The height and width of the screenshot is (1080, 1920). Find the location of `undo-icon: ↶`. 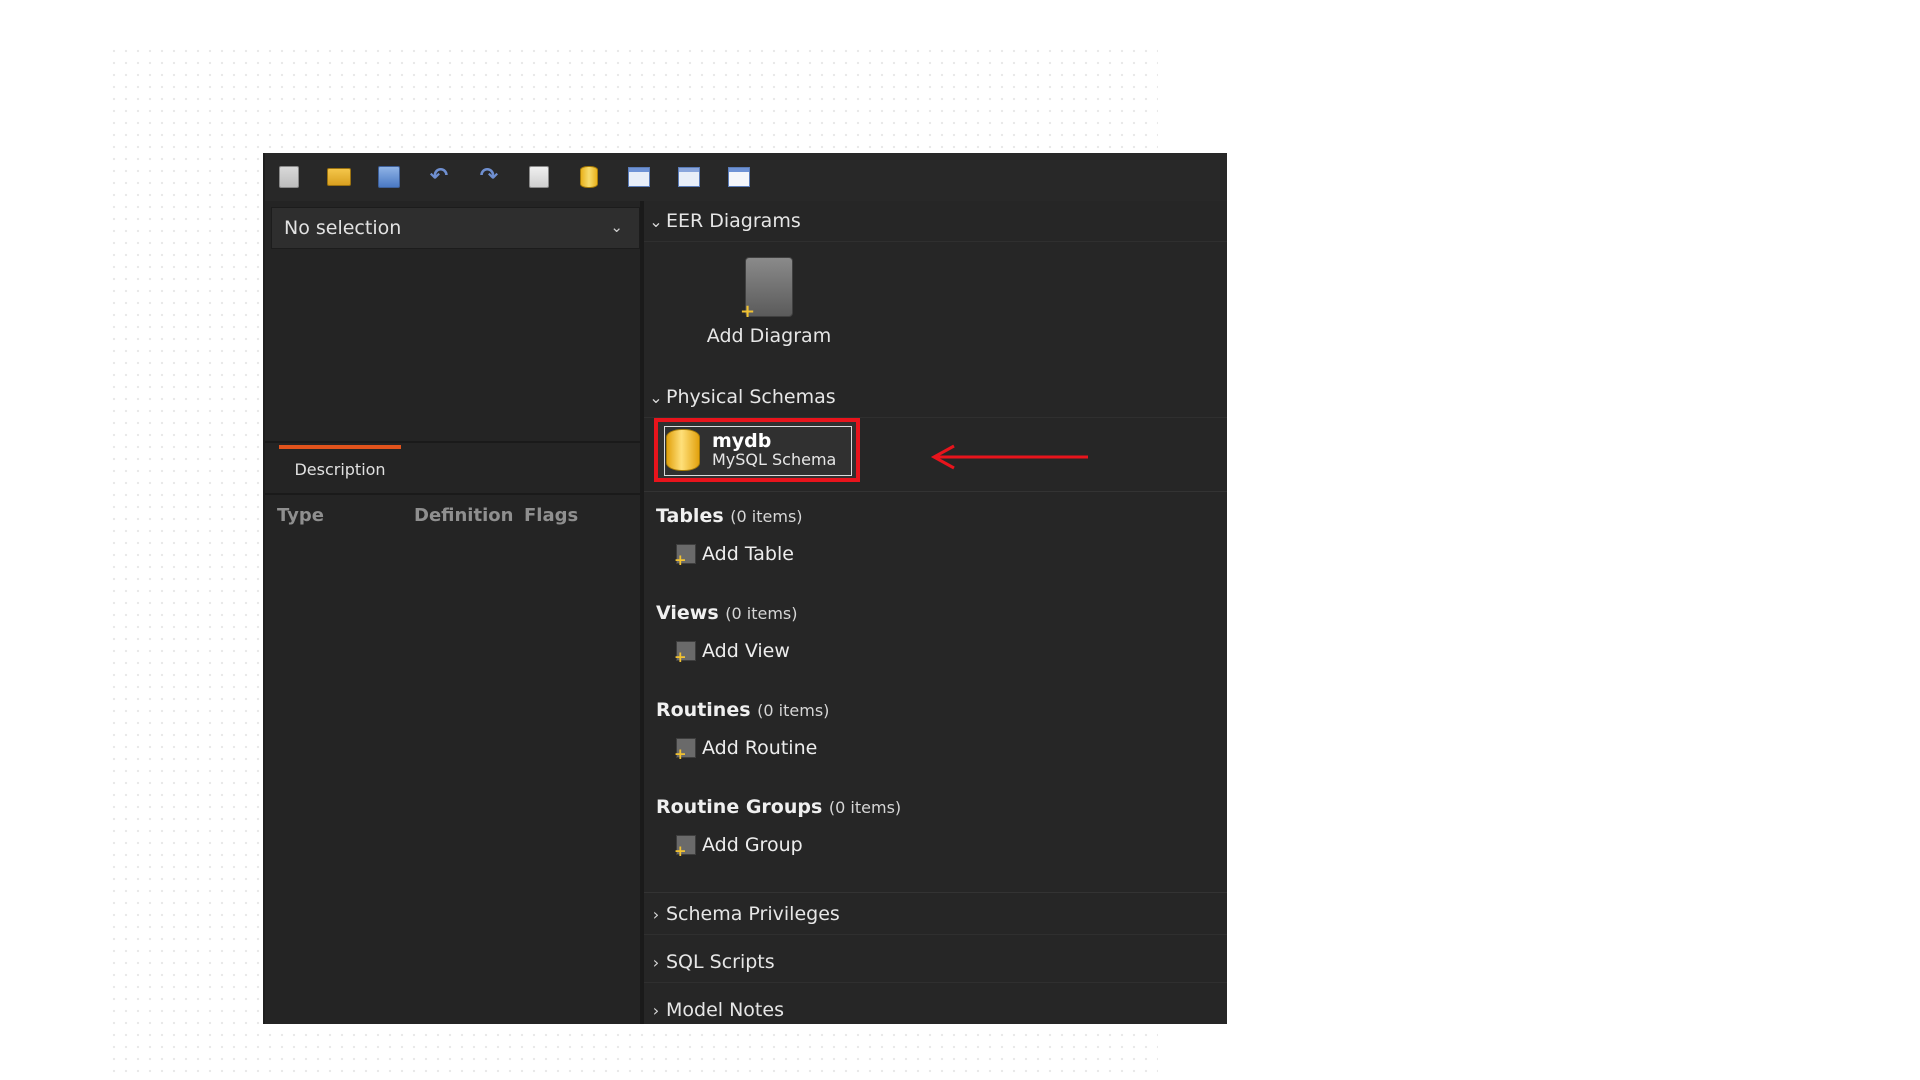

undo-icon: ↶ is located at coordinates (439, 177).